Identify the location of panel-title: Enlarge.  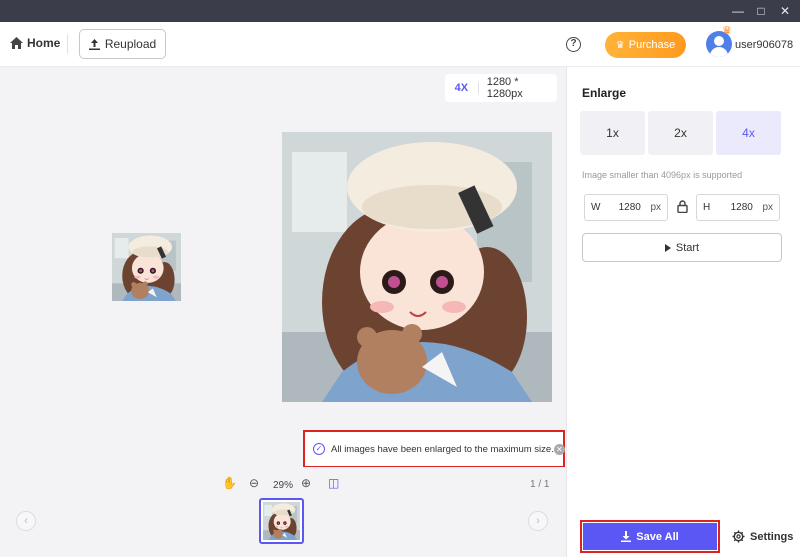
(604, 93).